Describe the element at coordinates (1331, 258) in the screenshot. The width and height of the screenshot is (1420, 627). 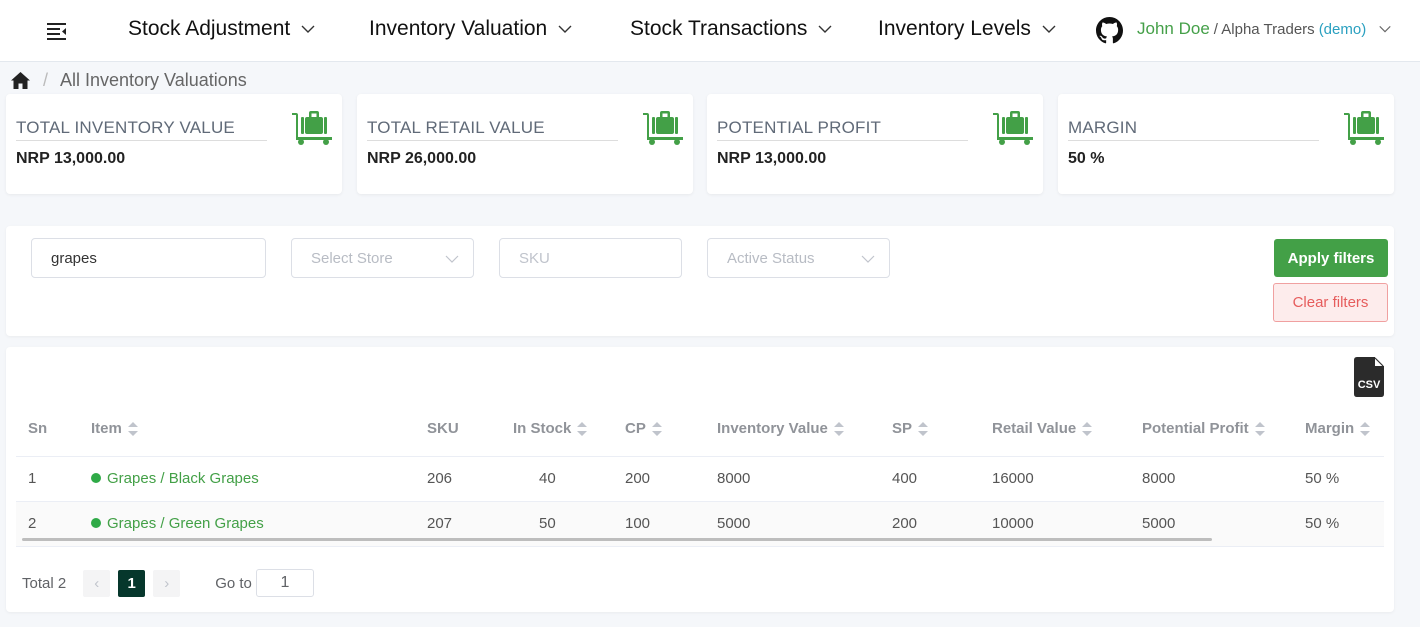
I see `apply-filters-button: Apply filters` at that location.